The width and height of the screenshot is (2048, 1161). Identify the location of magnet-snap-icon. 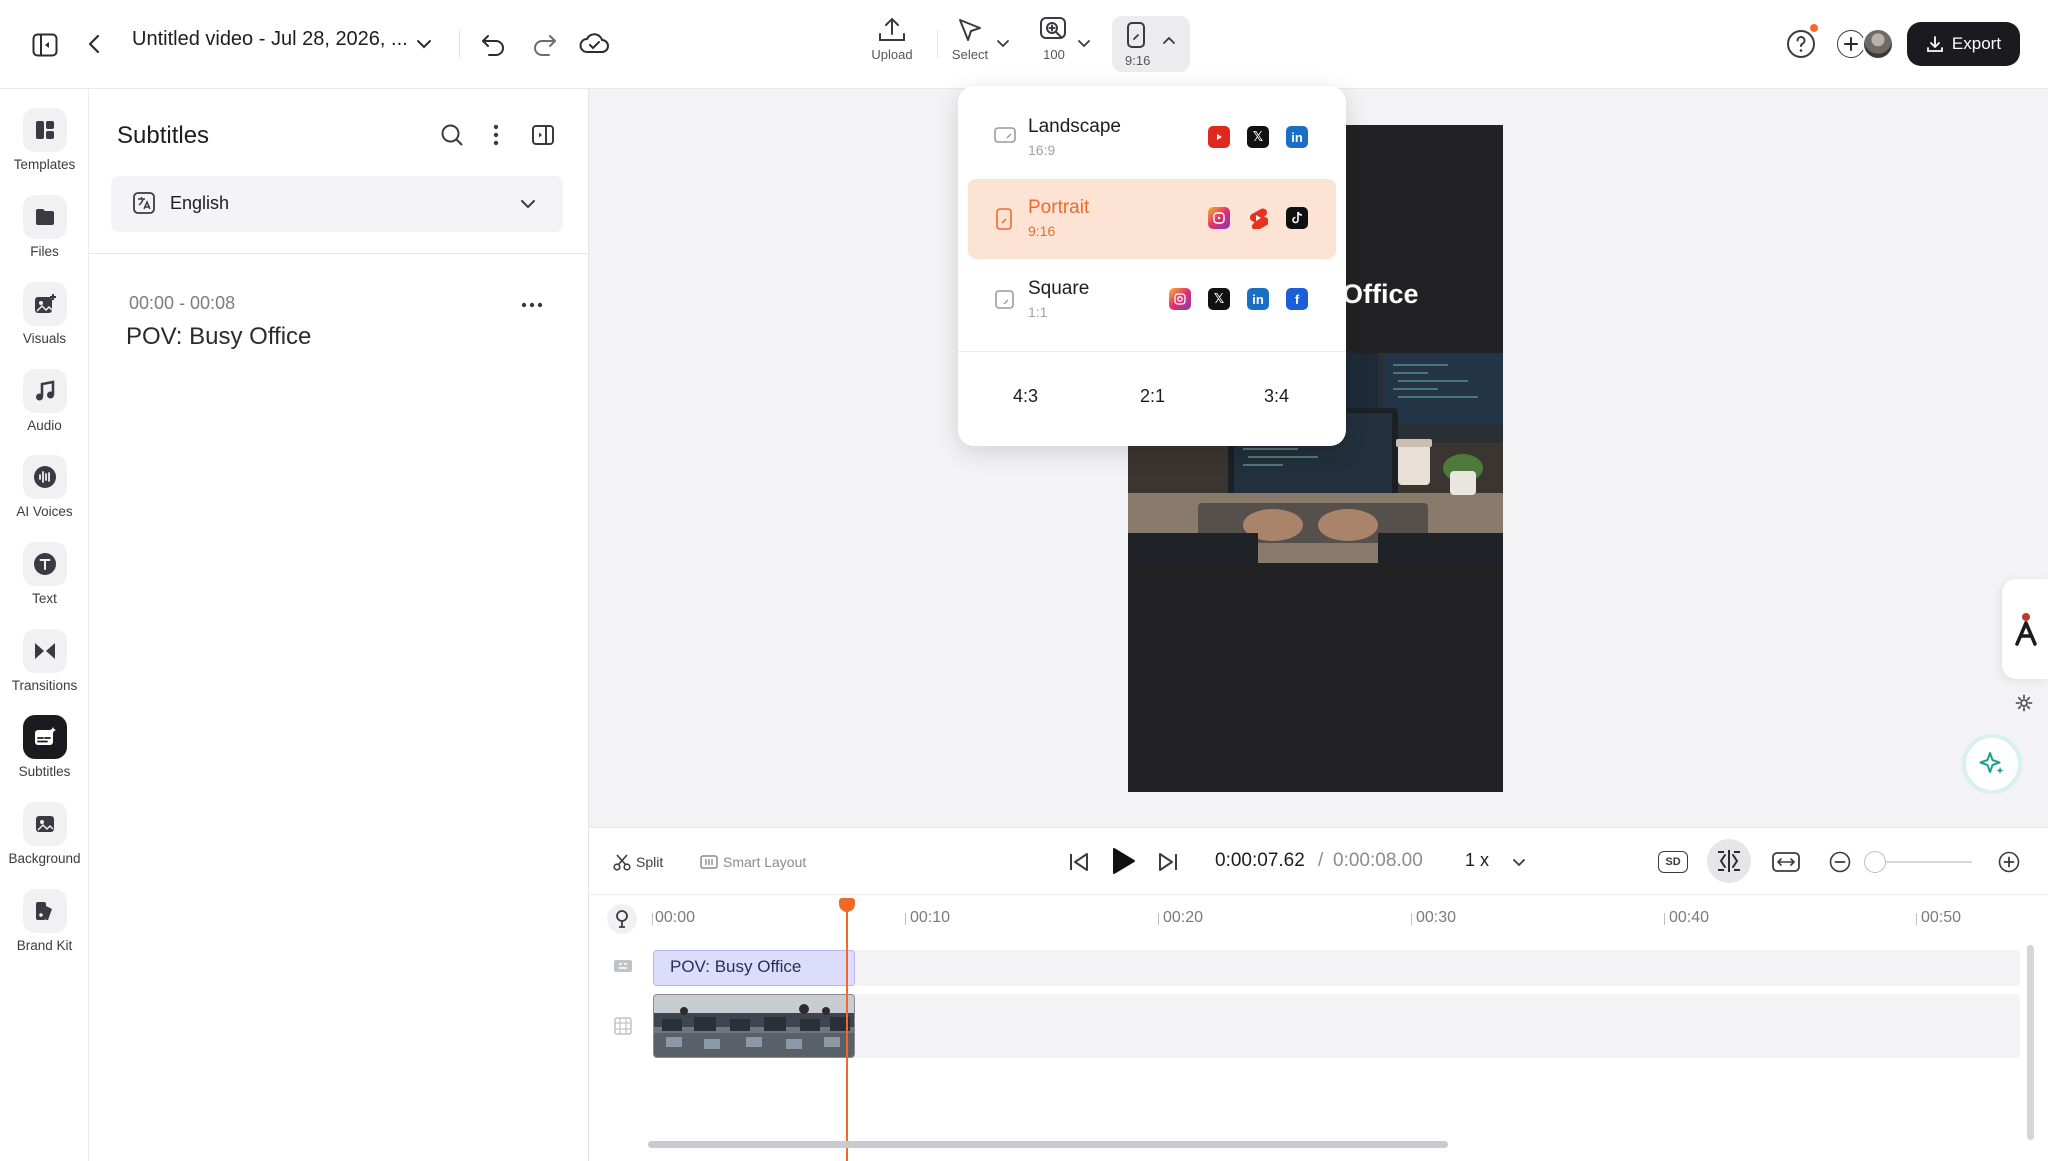
(622, 919).